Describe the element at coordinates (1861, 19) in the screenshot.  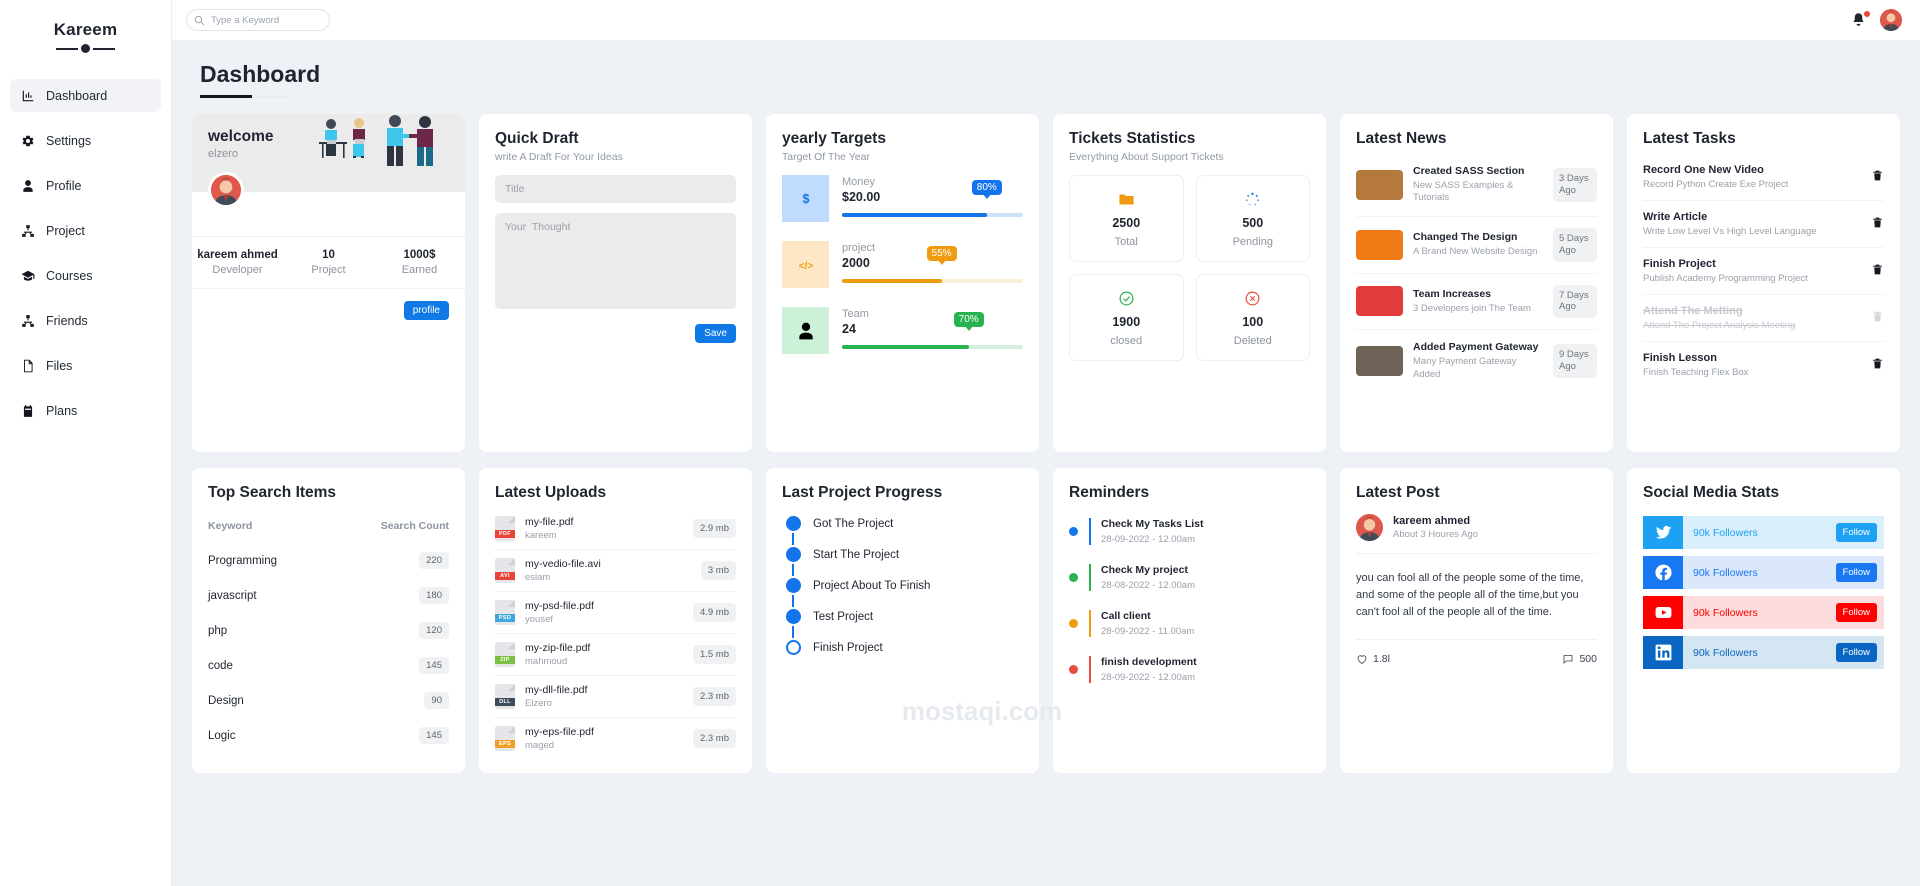
I see `bell-icon` at that location.